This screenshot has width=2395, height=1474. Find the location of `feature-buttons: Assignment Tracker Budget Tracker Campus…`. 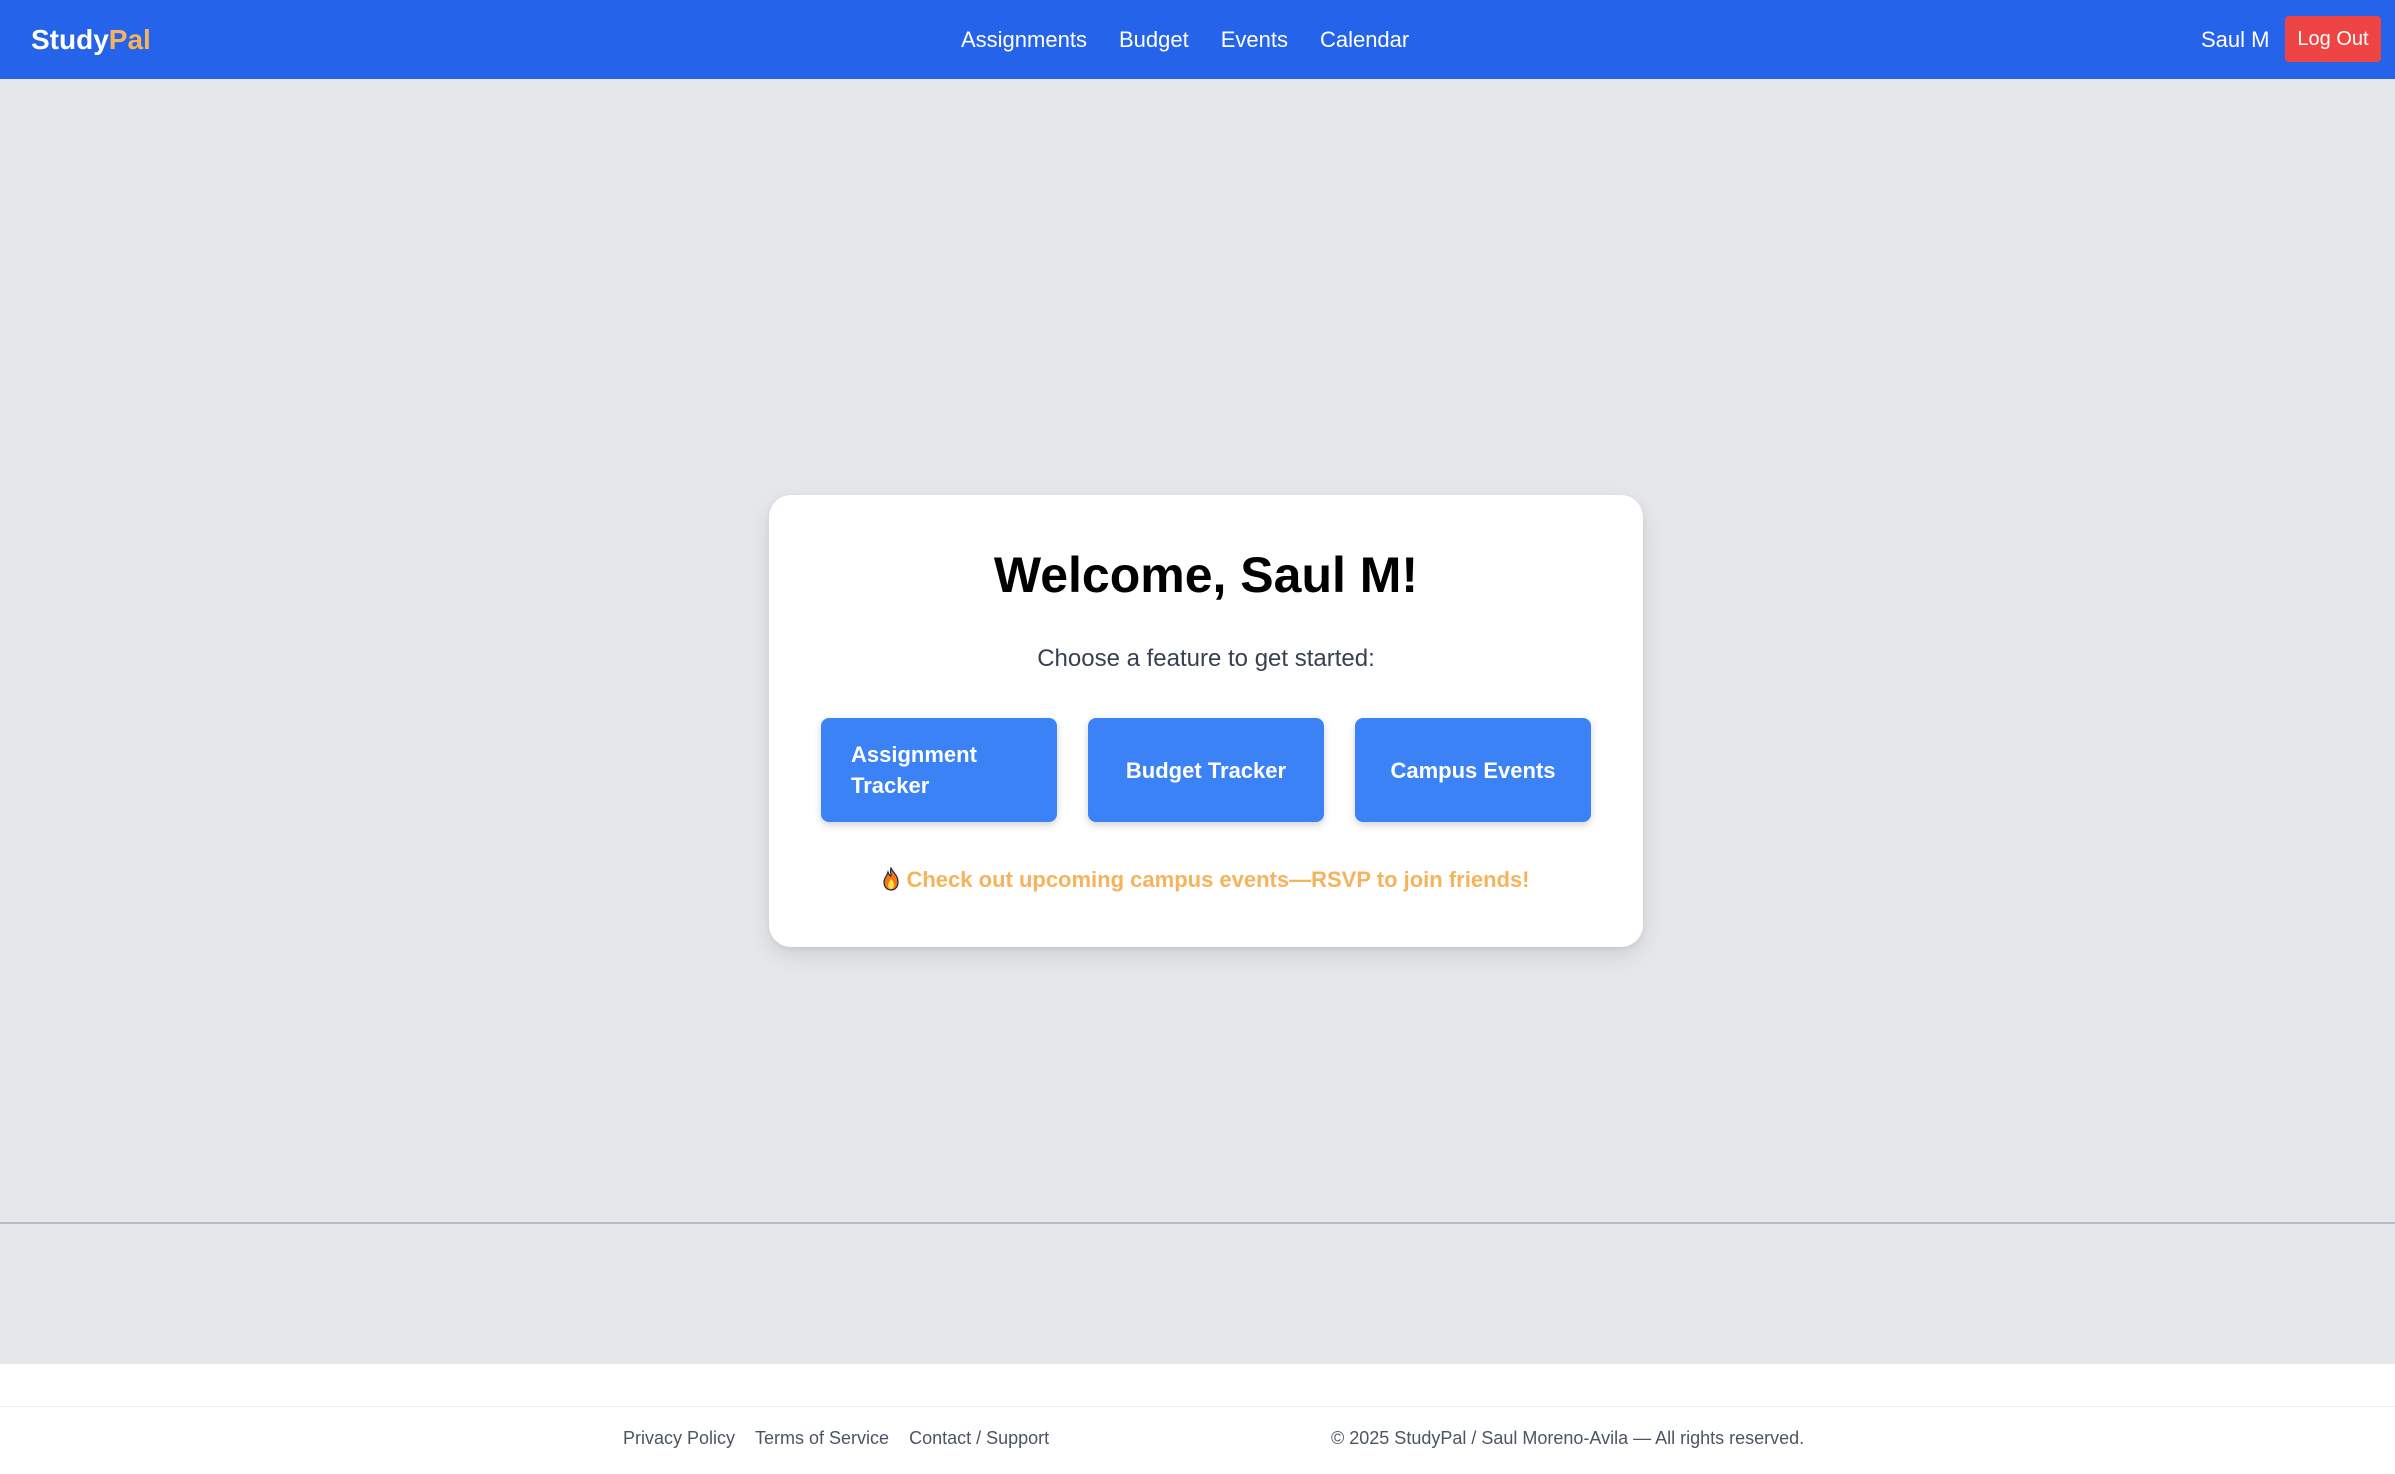

feature-buttons: Assignment Tracker Budget Tracker Campus… is located at coordinates (1206, 770).